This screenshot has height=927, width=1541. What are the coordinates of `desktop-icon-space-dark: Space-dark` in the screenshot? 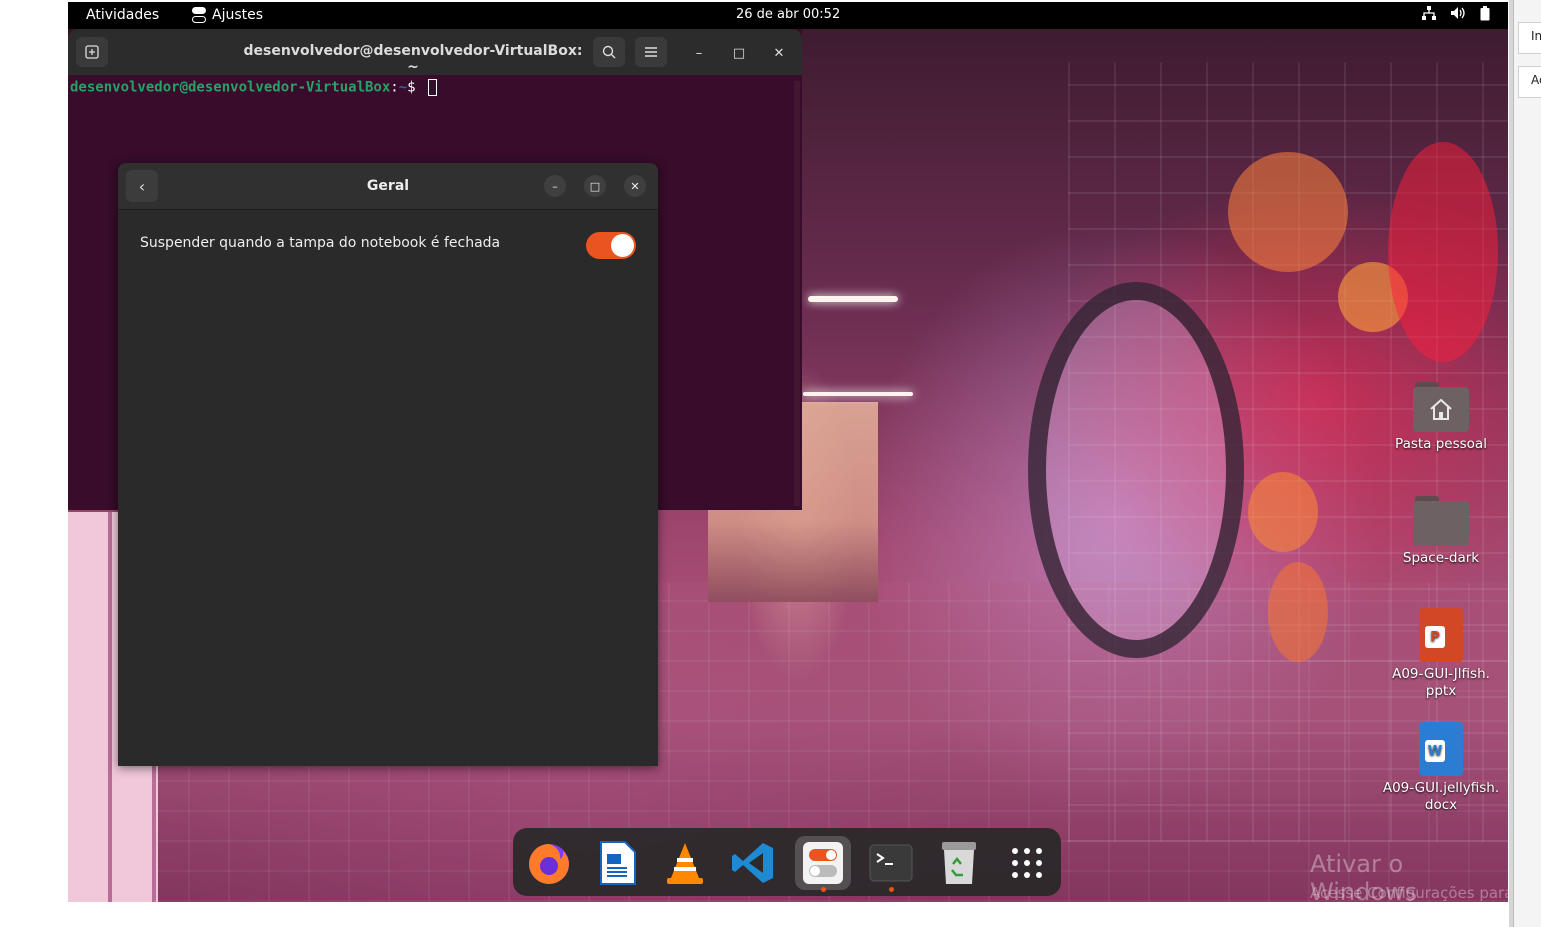 It's located at (1441, 531).